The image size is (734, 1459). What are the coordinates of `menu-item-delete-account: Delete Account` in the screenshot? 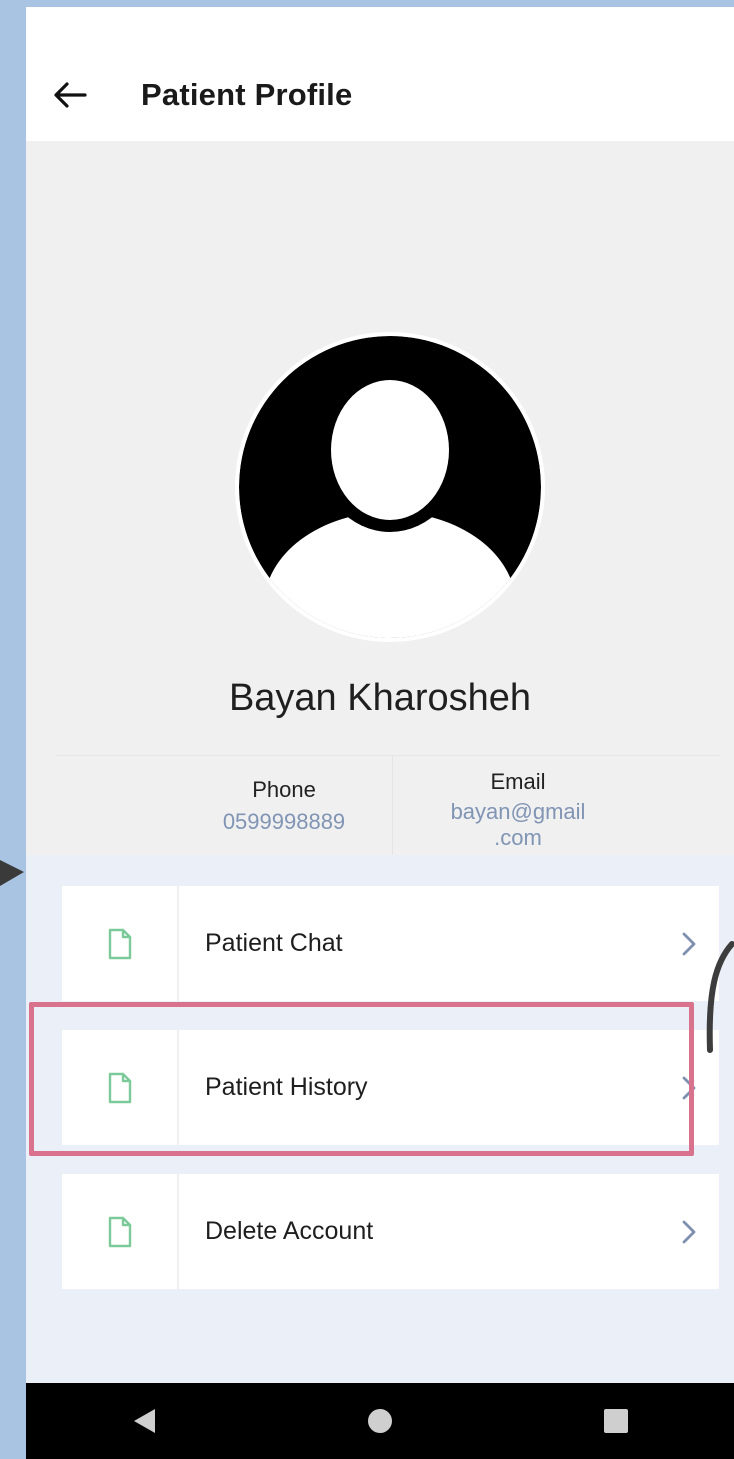 It's located at (390, 1231).